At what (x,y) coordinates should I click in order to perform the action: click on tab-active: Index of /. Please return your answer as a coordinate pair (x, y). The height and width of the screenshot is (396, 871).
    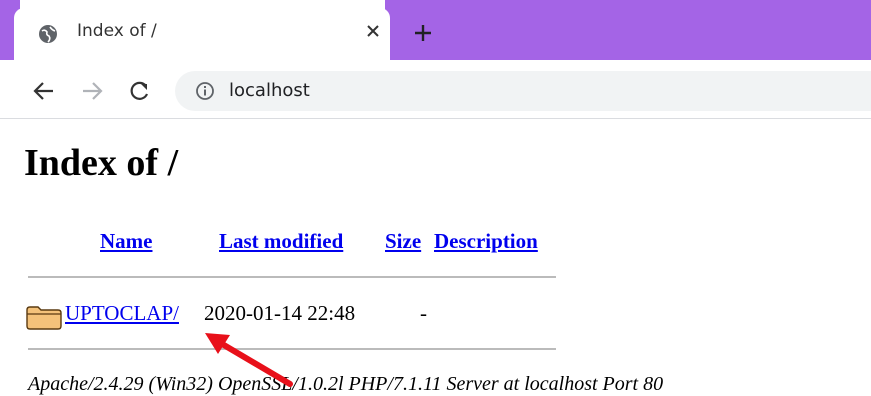
    Looking at the image, I should click on (202, 34).